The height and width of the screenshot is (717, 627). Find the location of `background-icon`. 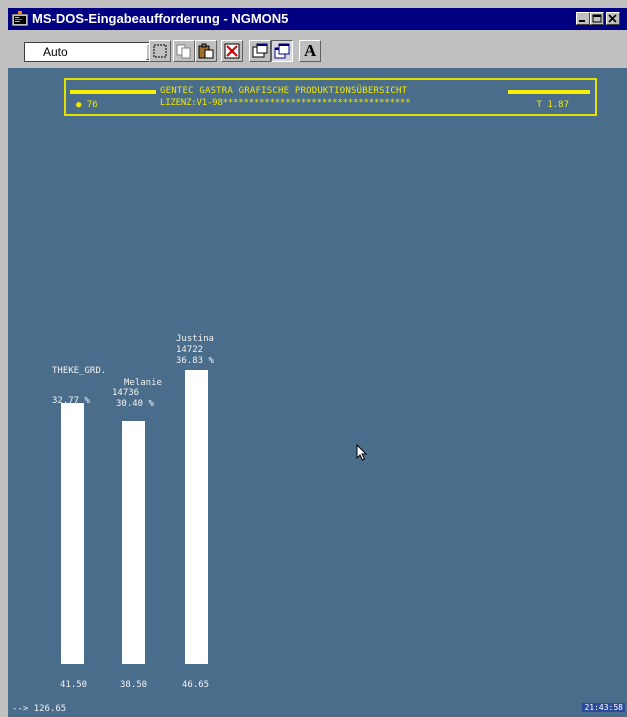

background-icon is located at coordinates (282, 51).